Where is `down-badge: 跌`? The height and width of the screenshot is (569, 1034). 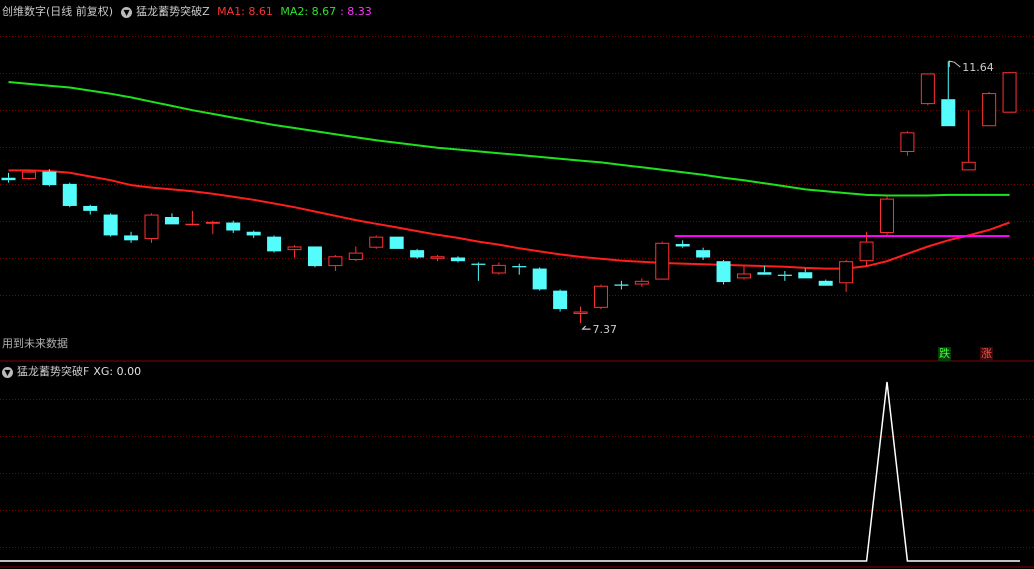
down-badge: 跌 is located at coordinates (944, 354).